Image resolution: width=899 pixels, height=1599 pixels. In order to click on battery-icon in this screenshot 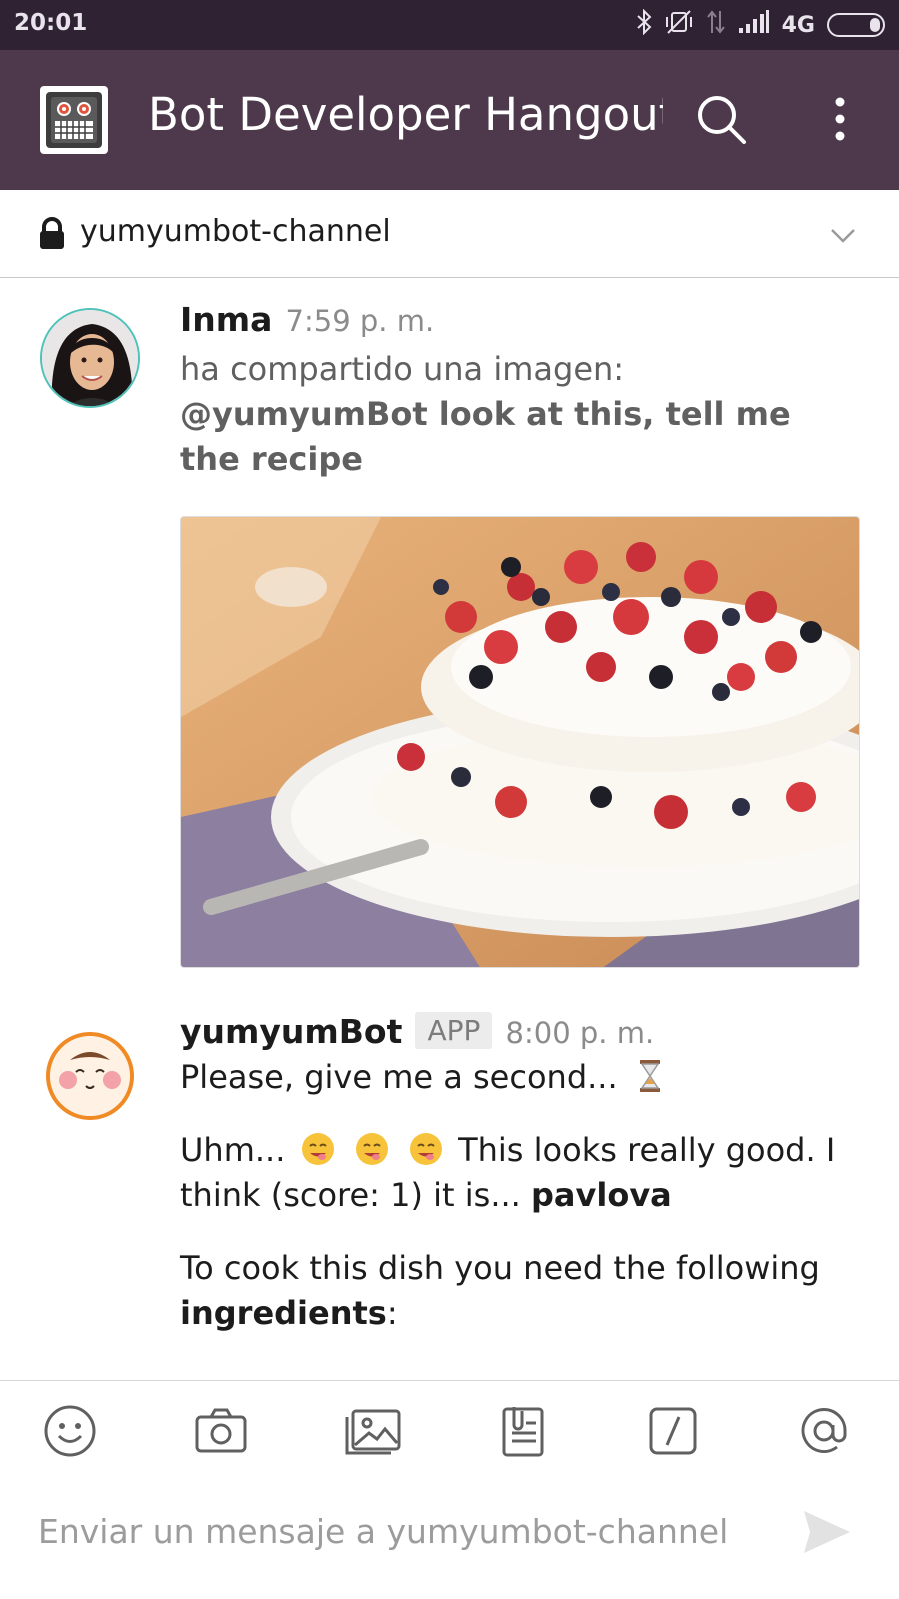, I will do `click(856, 25)`.